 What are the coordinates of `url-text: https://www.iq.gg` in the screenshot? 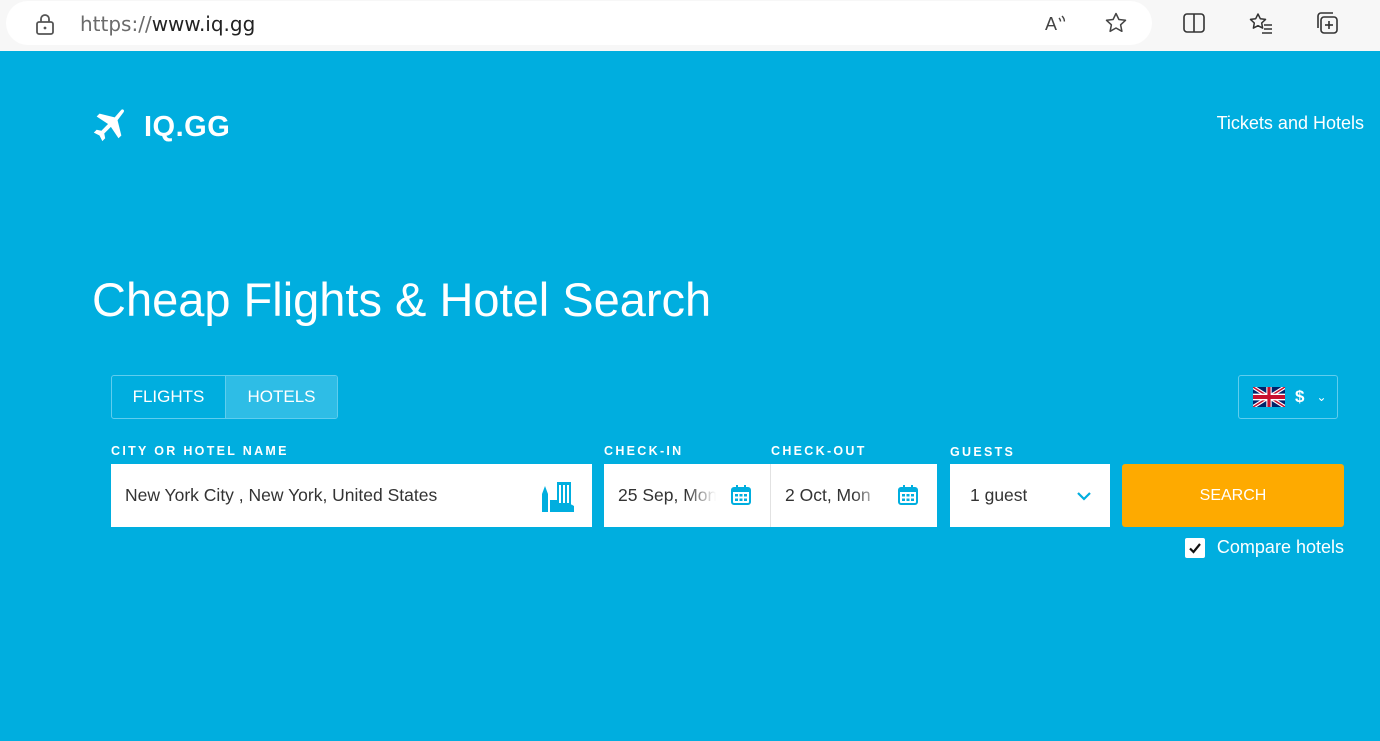 It's located at (167, 24).